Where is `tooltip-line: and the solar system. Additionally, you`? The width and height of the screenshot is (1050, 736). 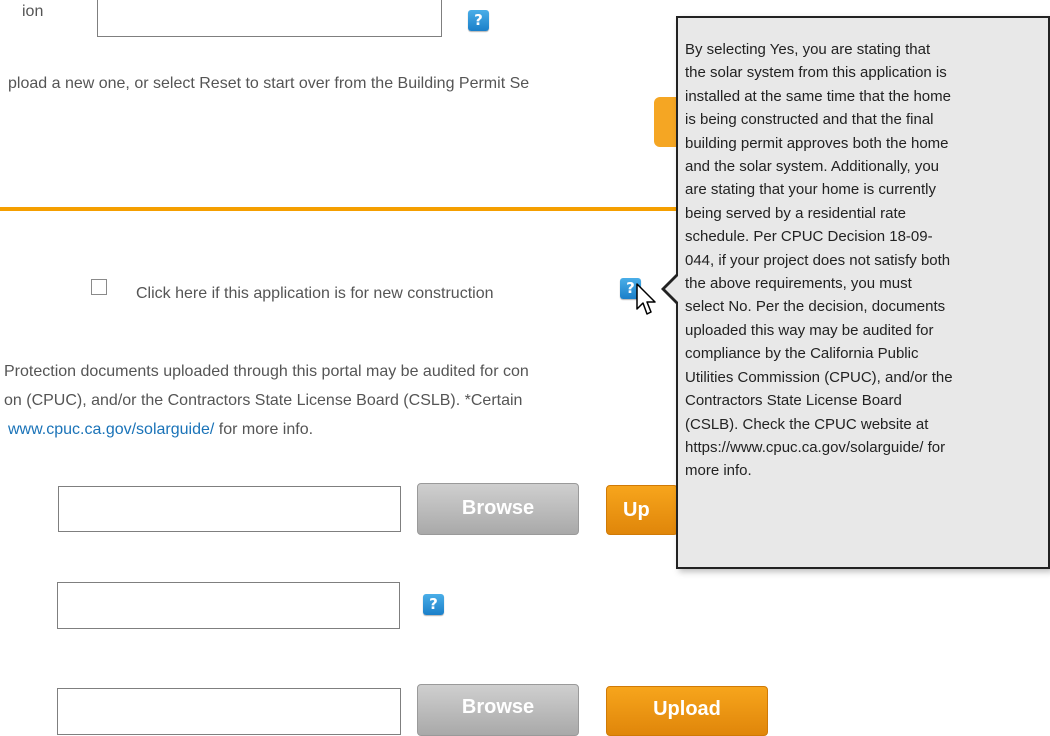 tooltip-line: and the solar system. Additionally, you is located at coordinates (812, 167).